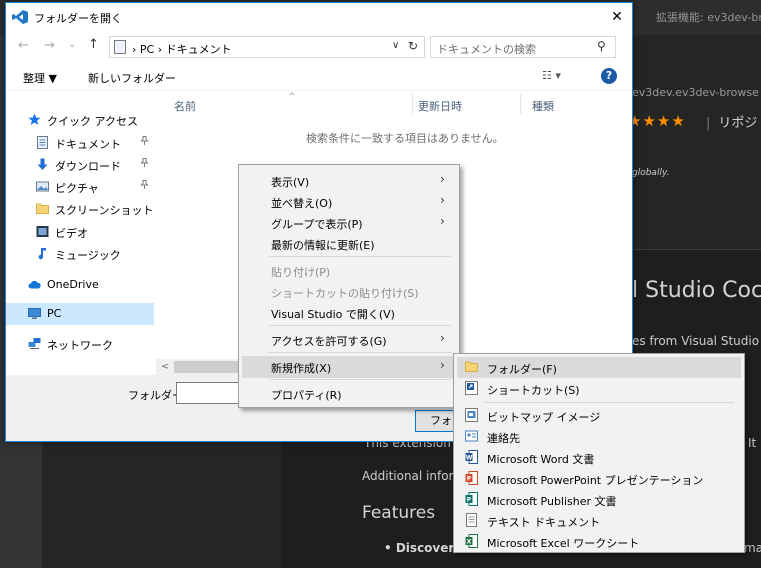 The height and width of the screenshot is (568, 761). I want to click on new-menu-item: 連絡先, so click(599, 436).